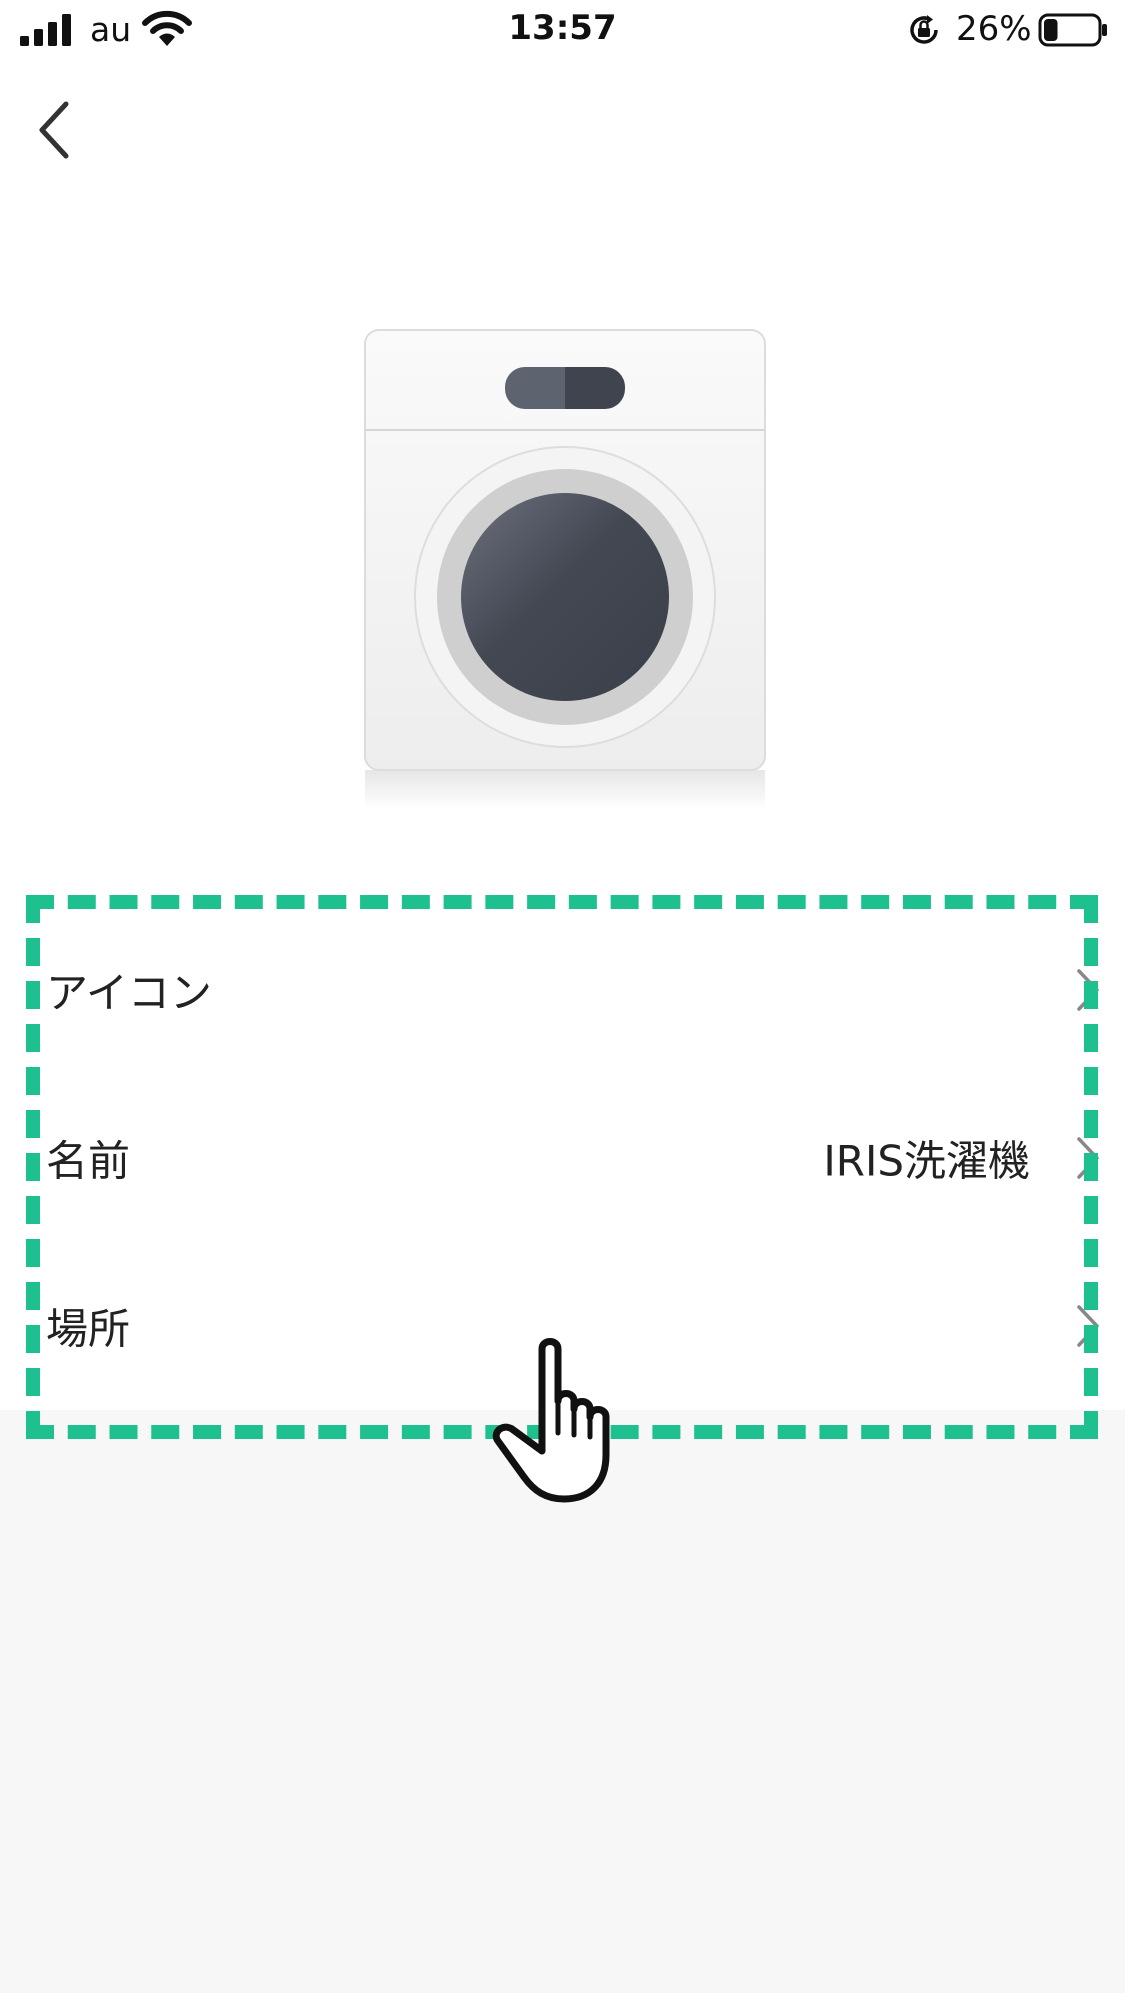 This screenshot has width=1125, height=1993. What do you see at coordinates (88, 1329) in the screenshot?
I see `row-label: 場所` at bounding box center [88, 1329].